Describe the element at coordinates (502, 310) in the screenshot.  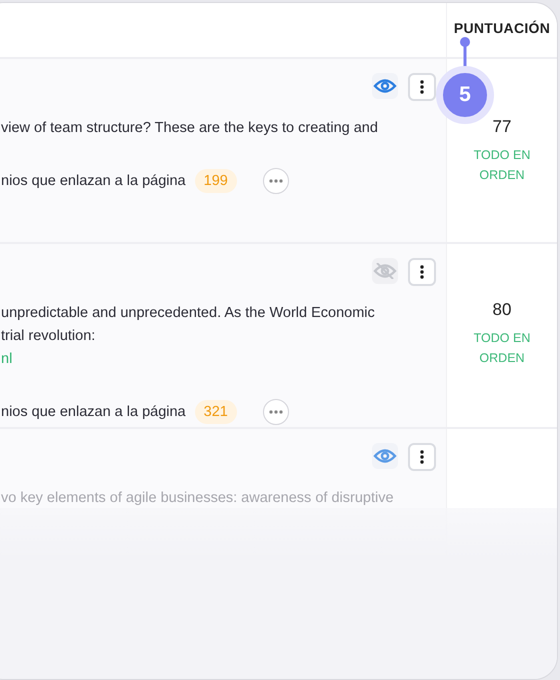
I see `score-value: 80` at that location.